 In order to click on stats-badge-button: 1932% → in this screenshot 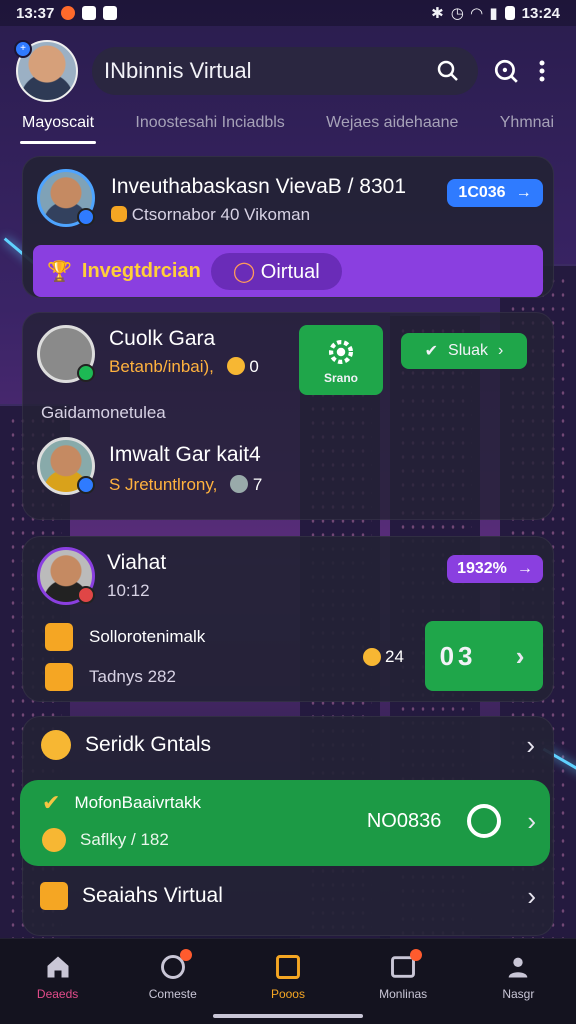, I will do `click(495, 569)`.